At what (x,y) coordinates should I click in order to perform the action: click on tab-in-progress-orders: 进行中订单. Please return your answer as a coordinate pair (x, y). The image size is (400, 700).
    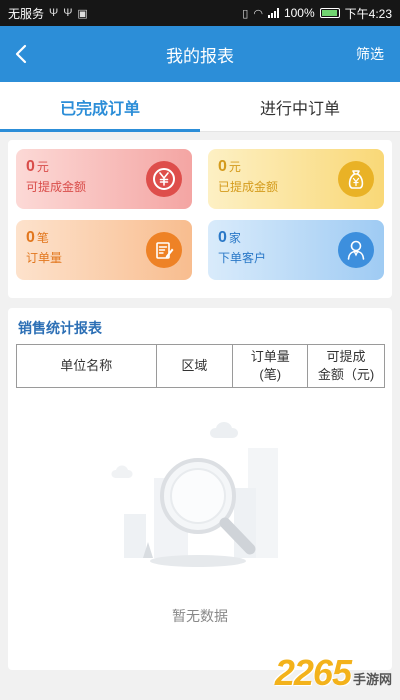
    Looking at the image, I should click on (300, 106).